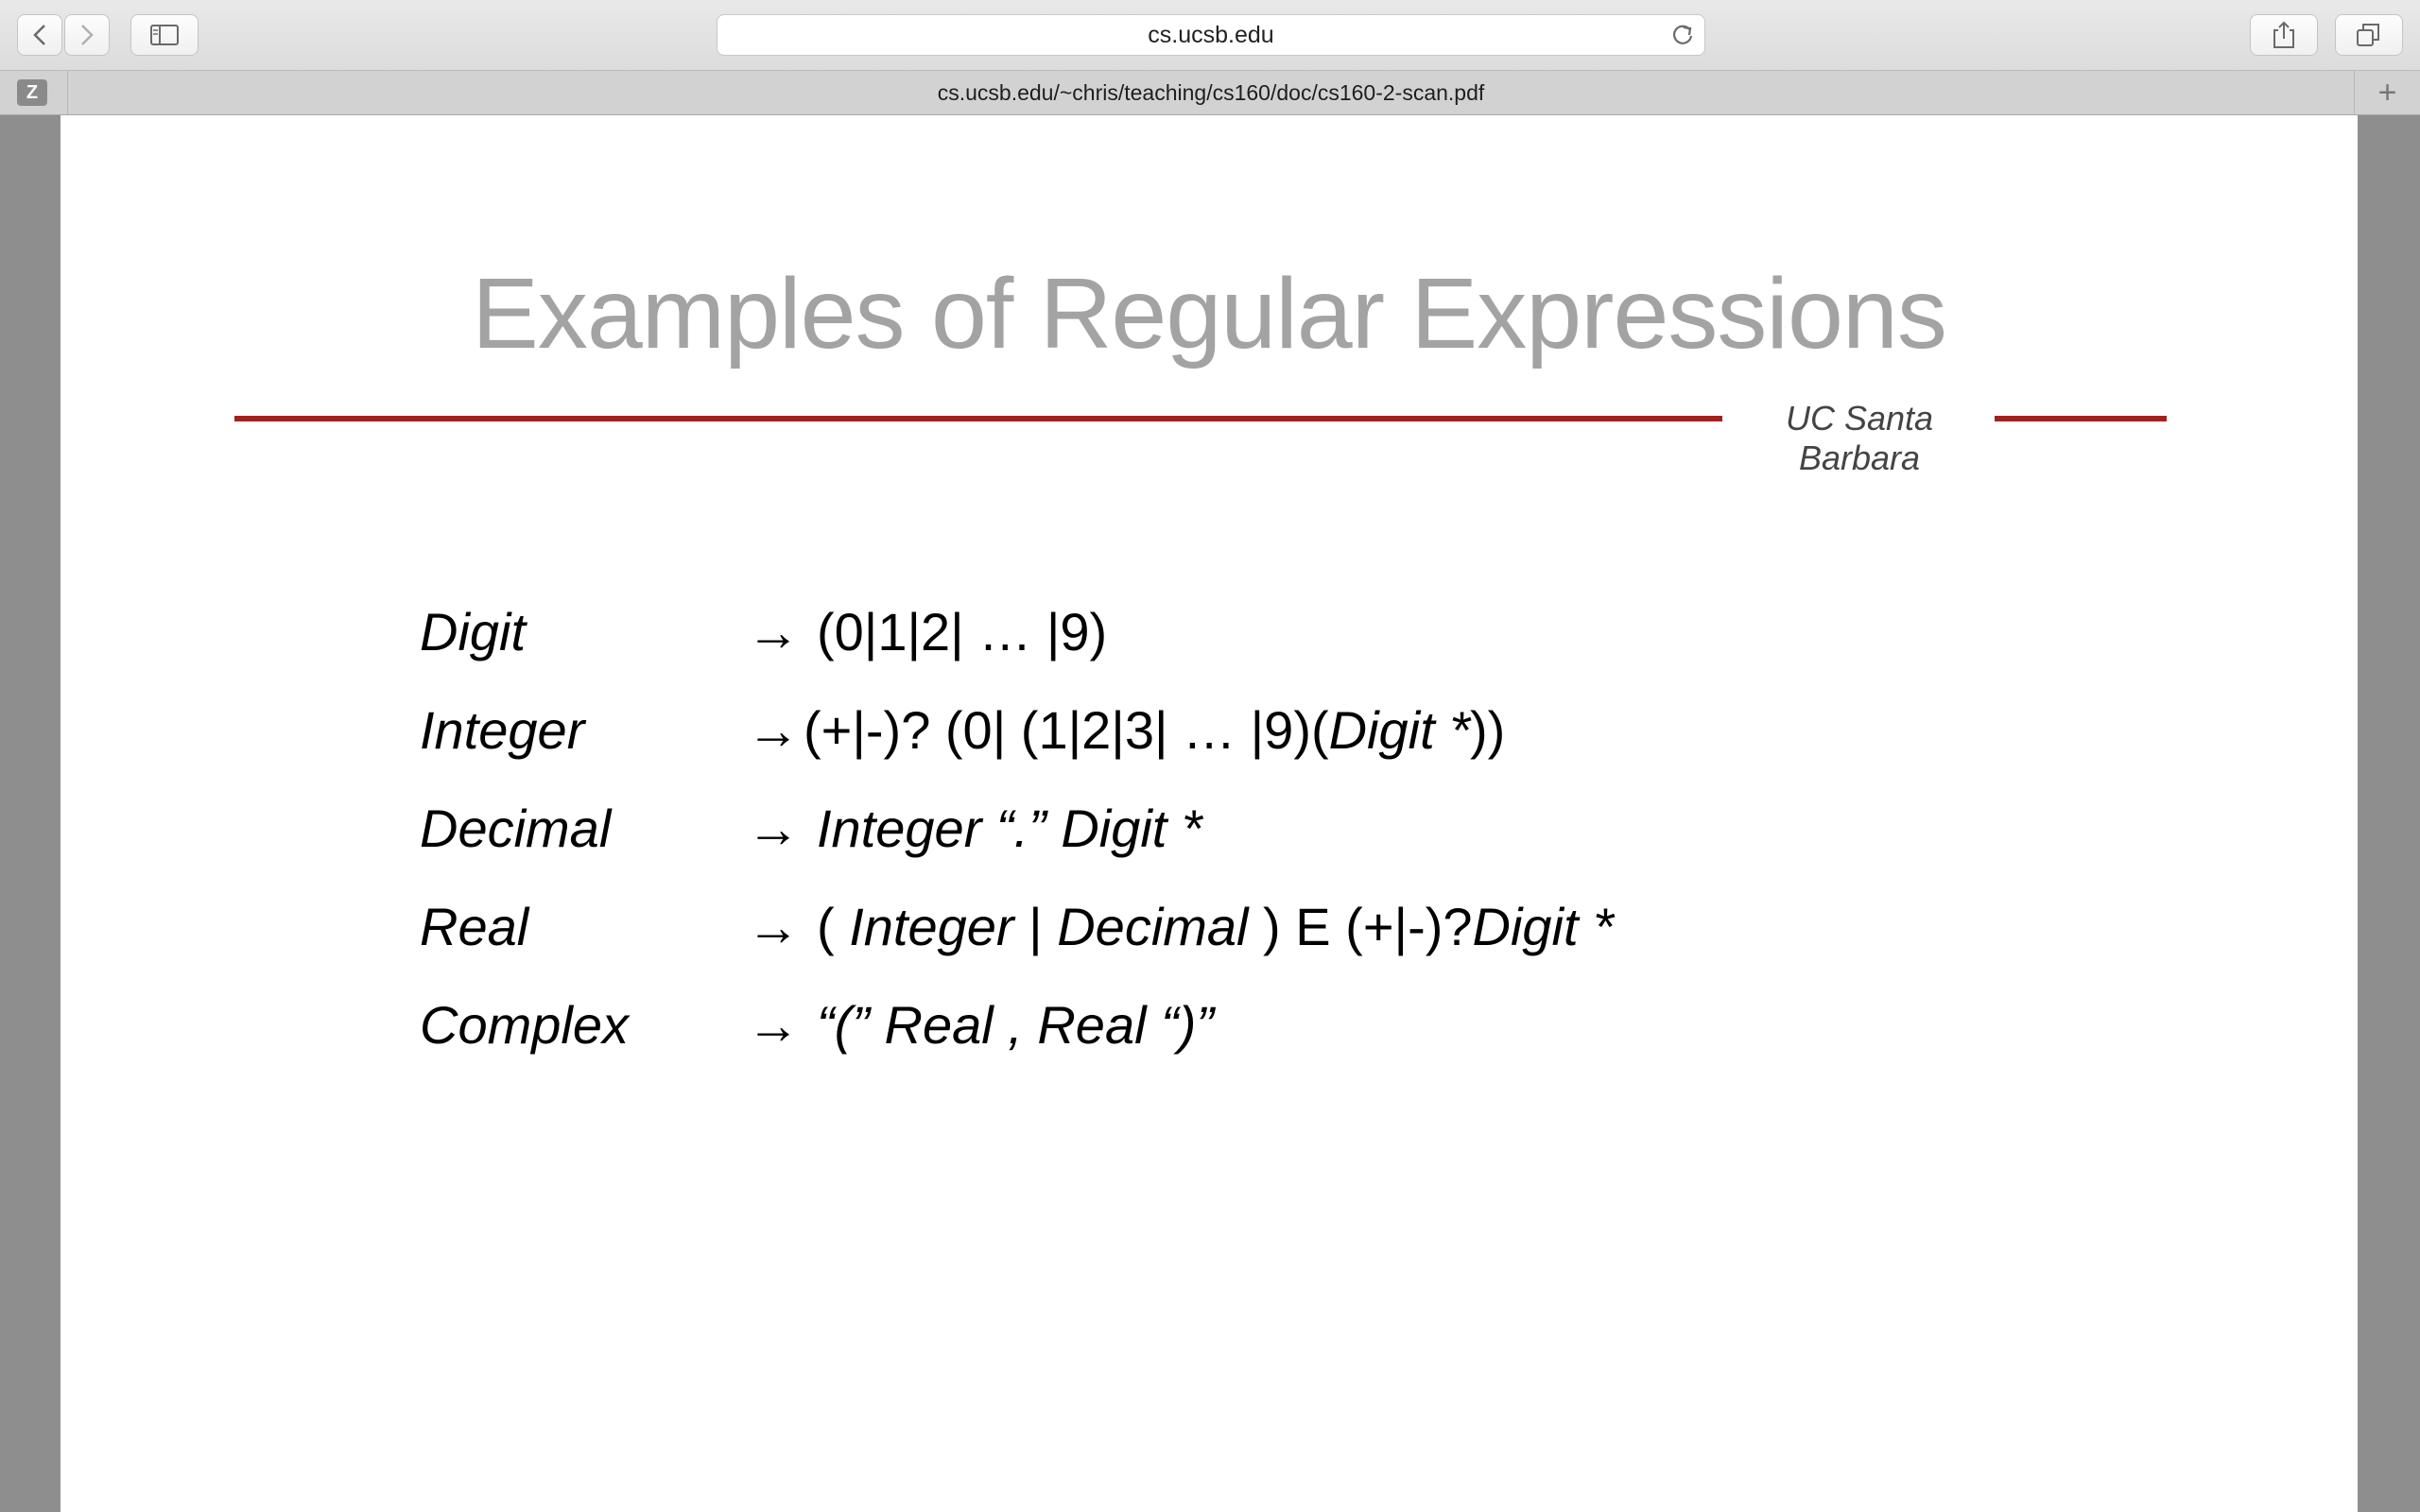 This screenshot has height=1512, width=2420. What do you see at coordinates (2081, 418) in the screenshot?
I see `title-rule-right` at bounding box center [2081, 418].